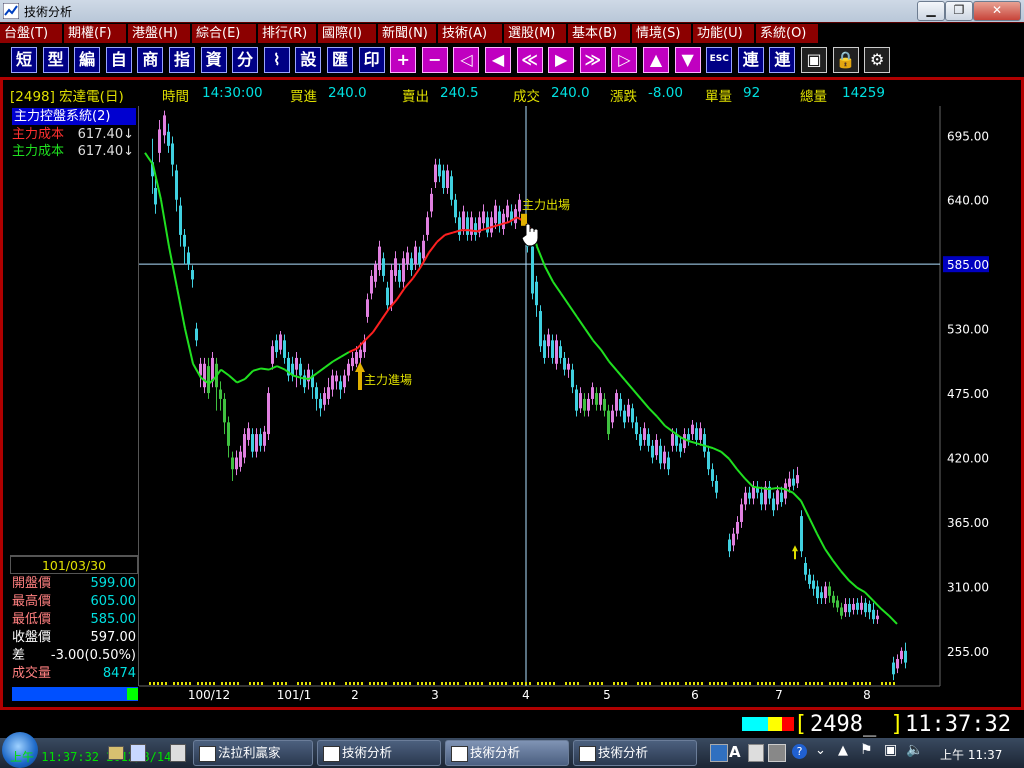 Image resolution: width=1024 pixels, height=768 pixels. Describe the element at coordinates (820, 750) in the screenshot. I see `ime-settings-icon: ⌄` at that location.